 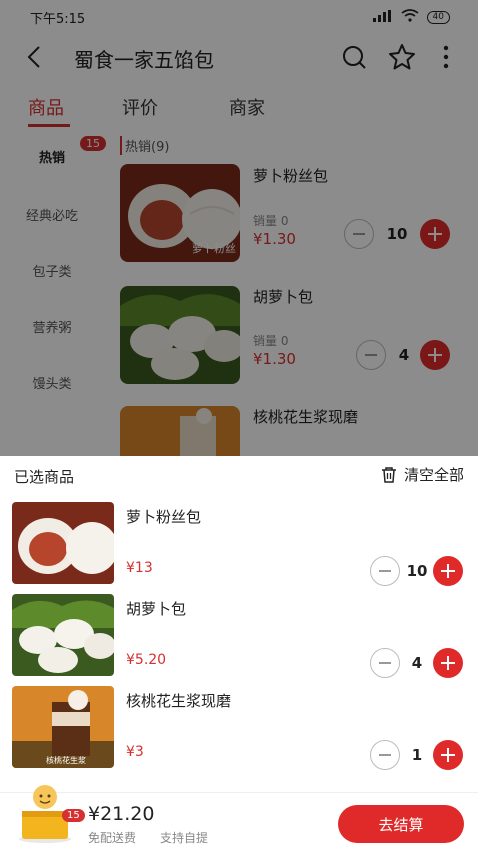 I want to click on cart-item-name: 萝卜粉丝包, so click(x=164, y=517).